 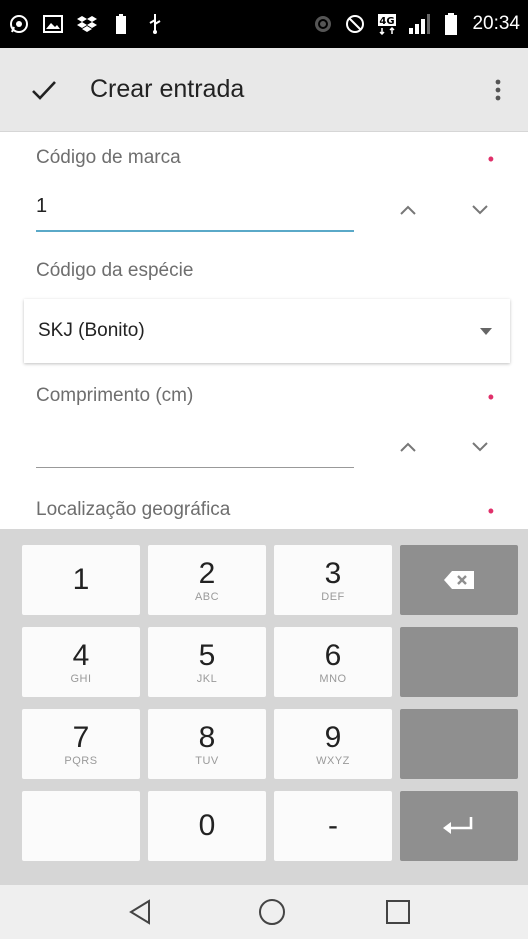 I want to click on do-not-disturb-icon, so click(x=355, y=24).